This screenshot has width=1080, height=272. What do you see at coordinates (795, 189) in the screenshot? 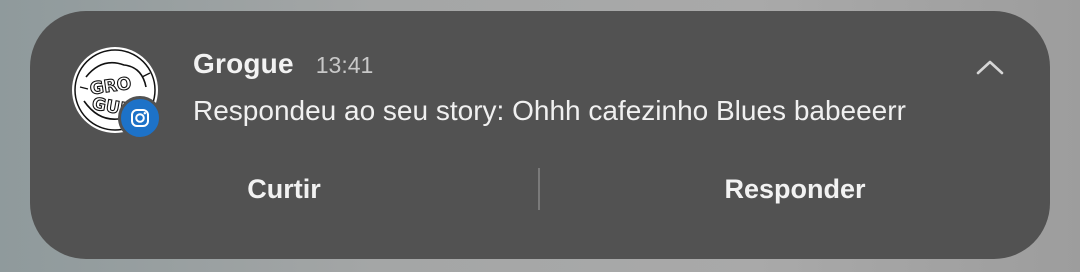
I see `reply-button: Responder` at bounding box center [795, 189].